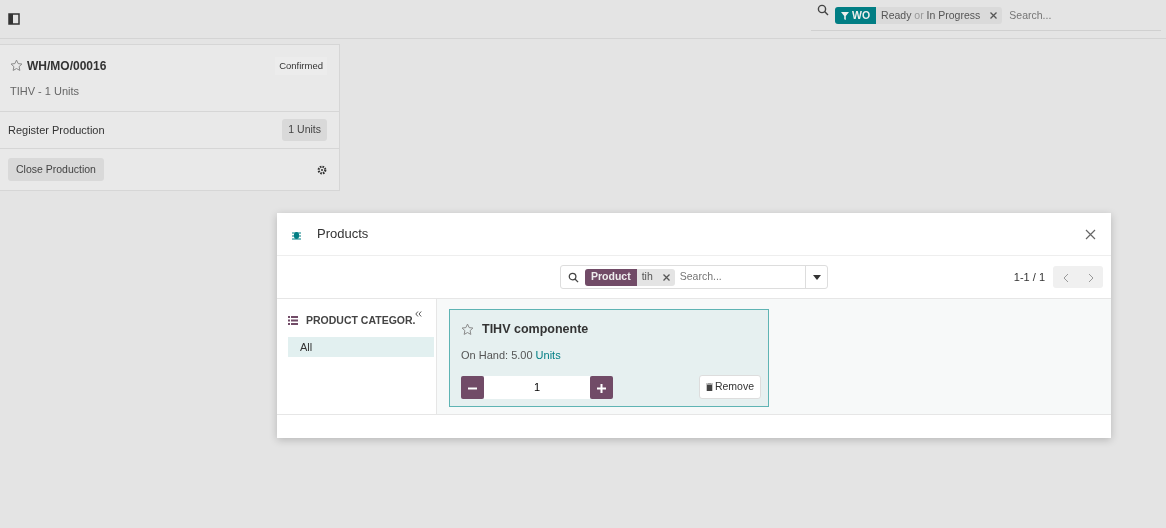 The height and width of the screenshot is (528, 1166). I want to click on order-subtitle: TIHV - 1 Units, so click(45, 91).